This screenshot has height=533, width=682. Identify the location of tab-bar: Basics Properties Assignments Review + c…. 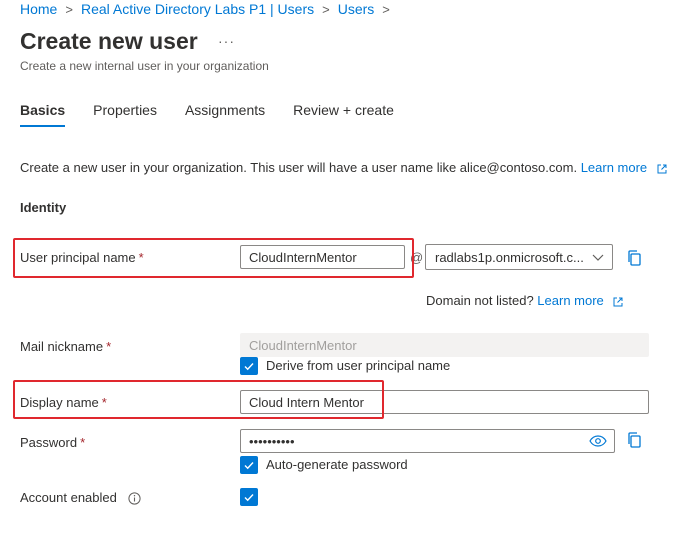
(221, 114).